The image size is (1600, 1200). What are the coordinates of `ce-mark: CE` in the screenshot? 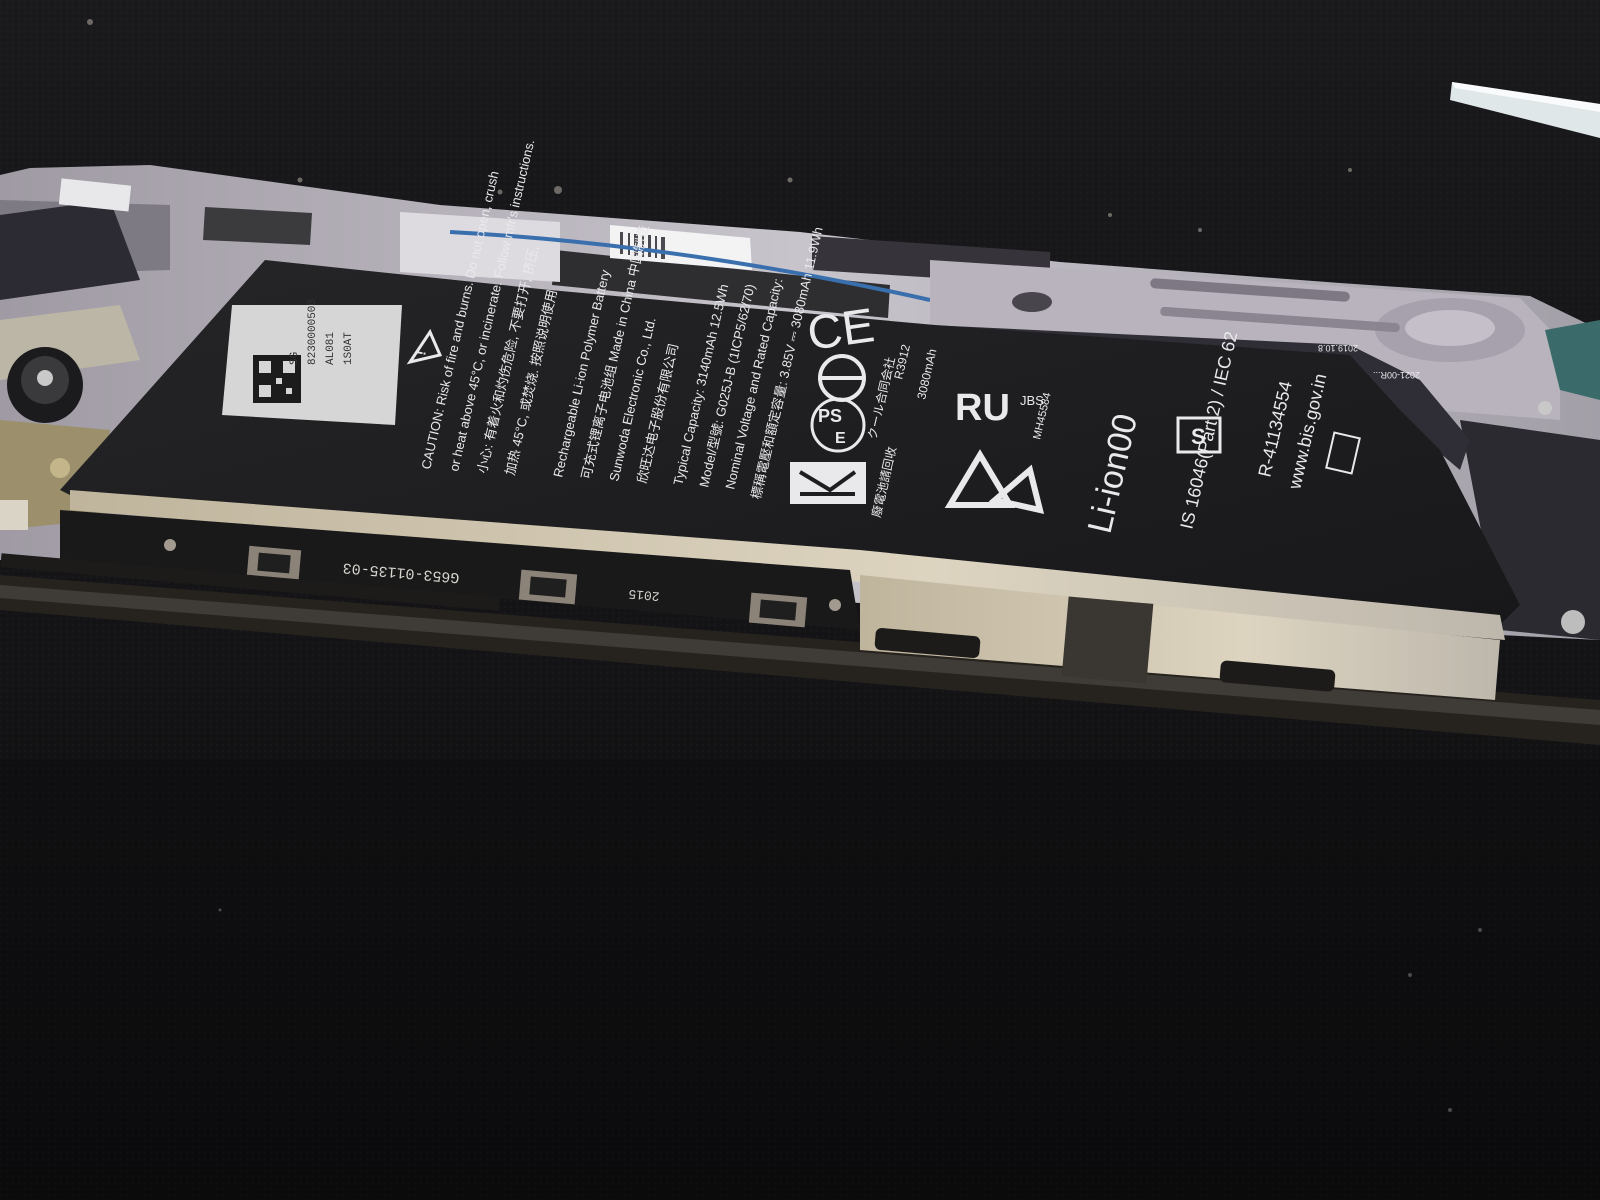 It's located at (840, 330).